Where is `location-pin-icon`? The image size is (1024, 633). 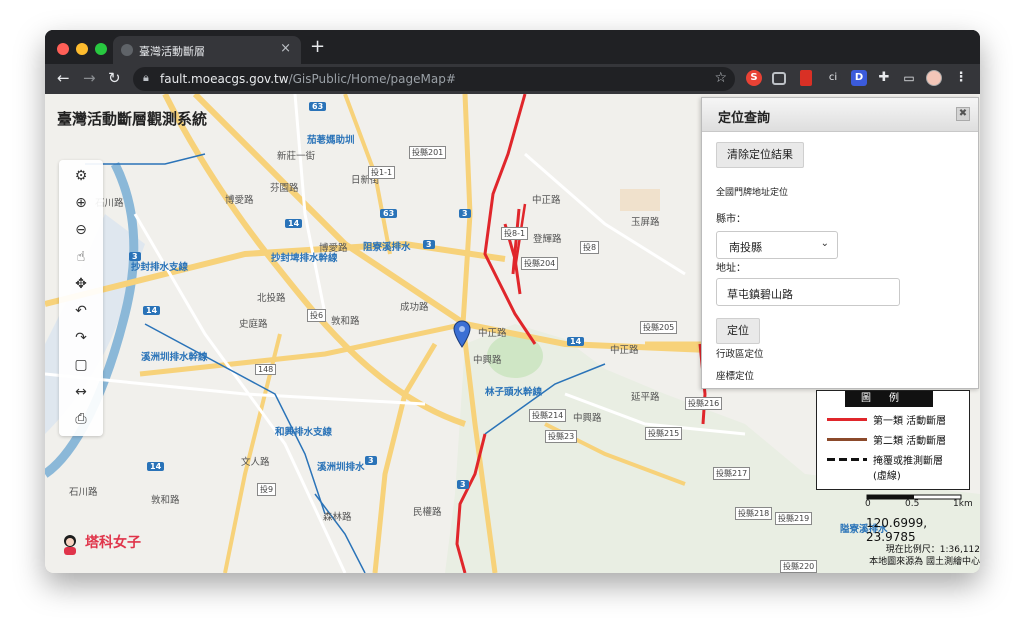 location-pin-icon is located at coordinates (462, 334).